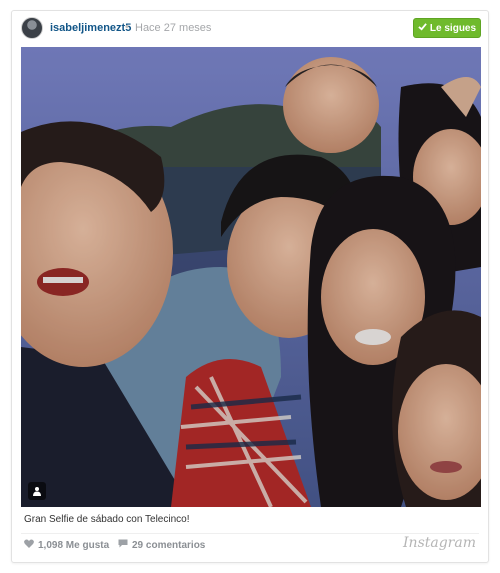 This screenshot has height=573, width=500. I want to click on speech-bubble-icon, so click(123, 545).